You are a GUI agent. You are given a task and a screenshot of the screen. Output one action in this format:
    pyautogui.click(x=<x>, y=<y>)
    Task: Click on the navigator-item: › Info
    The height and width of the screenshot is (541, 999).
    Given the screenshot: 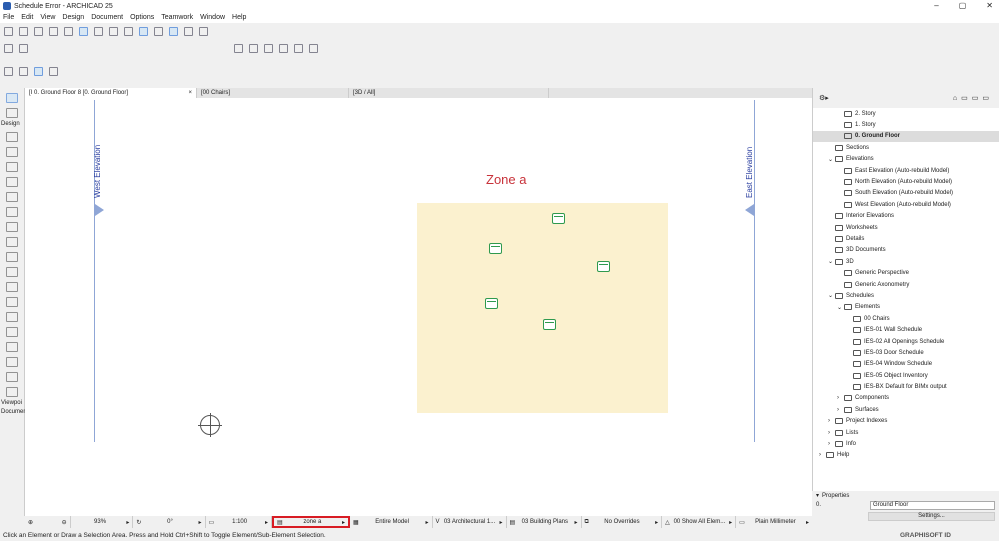 What is the action you would take?
    pyautogui.click(x=906, y=443)
    